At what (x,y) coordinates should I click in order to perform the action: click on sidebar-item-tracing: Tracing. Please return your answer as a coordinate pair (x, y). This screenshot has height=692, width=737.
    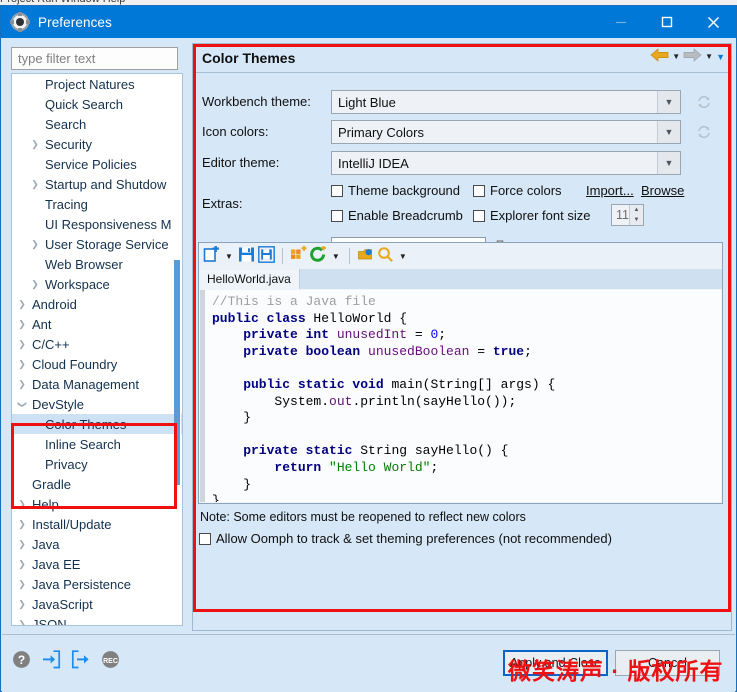
    Looking at the image, I should click on (97, 204).